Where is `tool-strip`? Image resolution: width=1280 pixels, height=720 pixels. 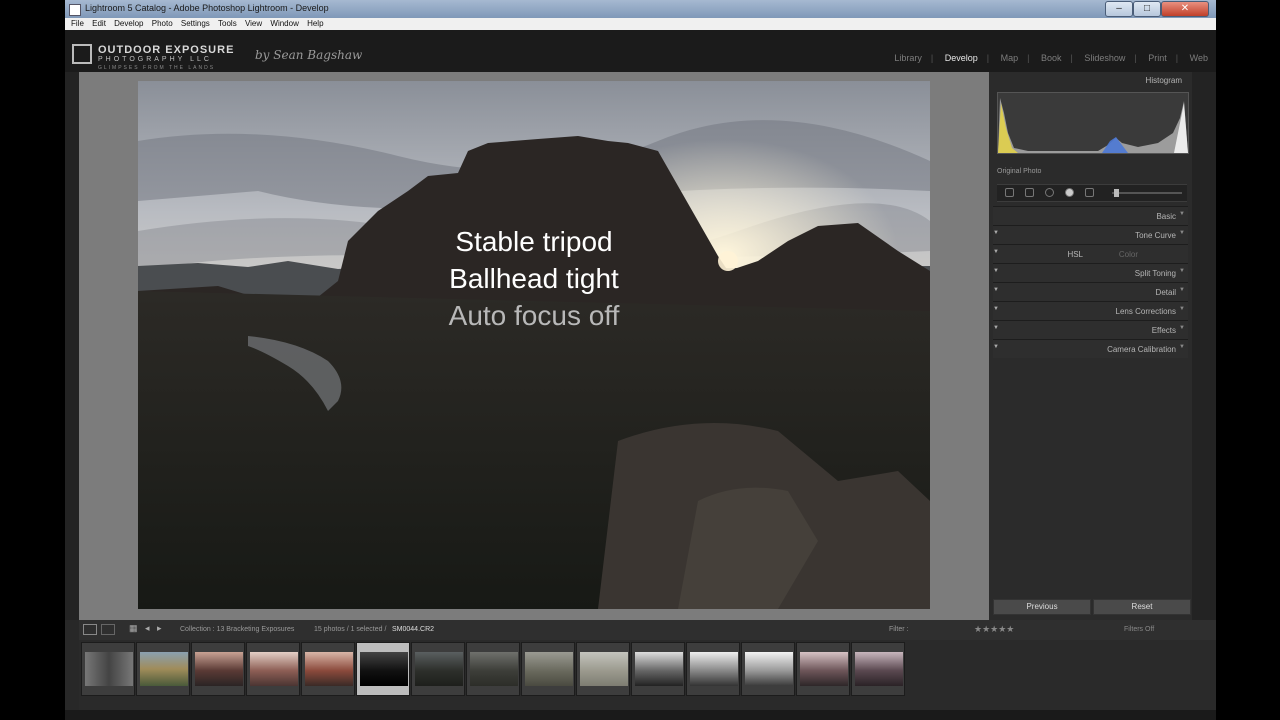
tool-strip is located at coordinates (1092, 193).